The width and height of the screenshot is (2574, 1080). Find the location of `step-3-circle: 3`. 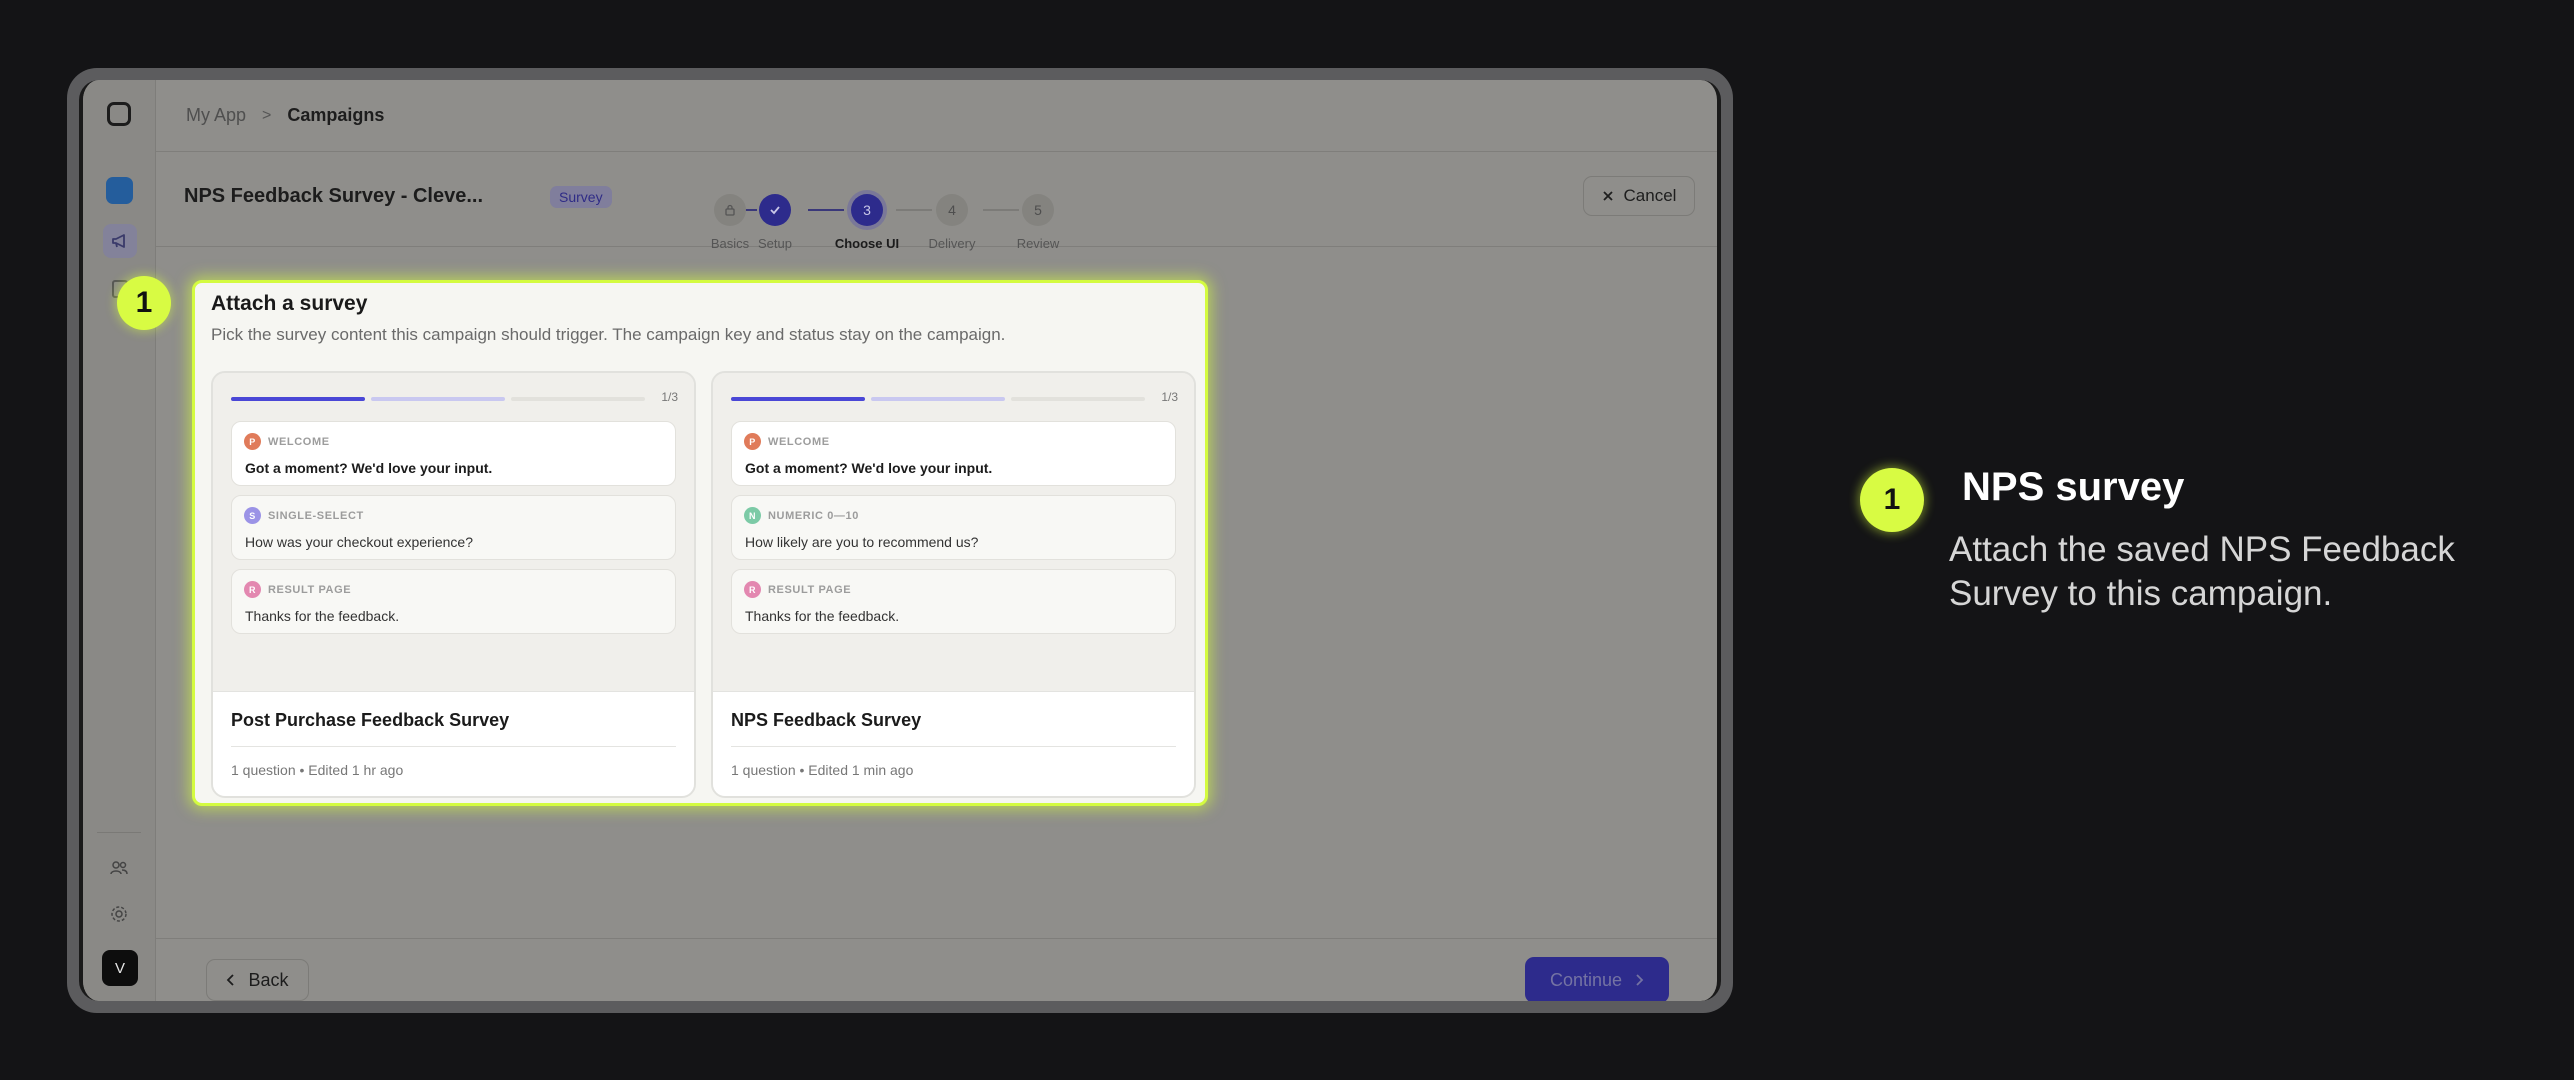

step-3-circle: 3 is located at coordinates (867, 210).